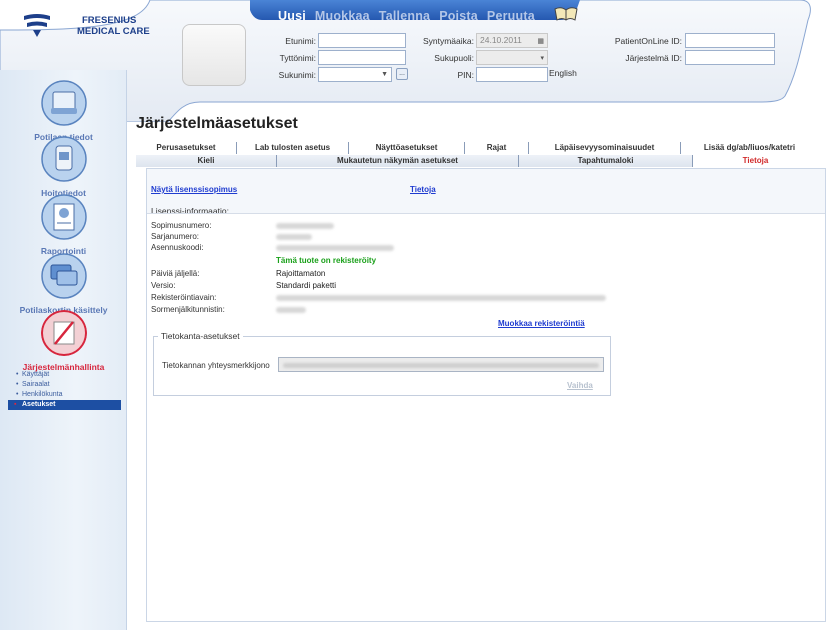  Describe the element at coordinates (175, 236) in the screenshot. I see `serial-number-label: Sarjanumero:` at that location.